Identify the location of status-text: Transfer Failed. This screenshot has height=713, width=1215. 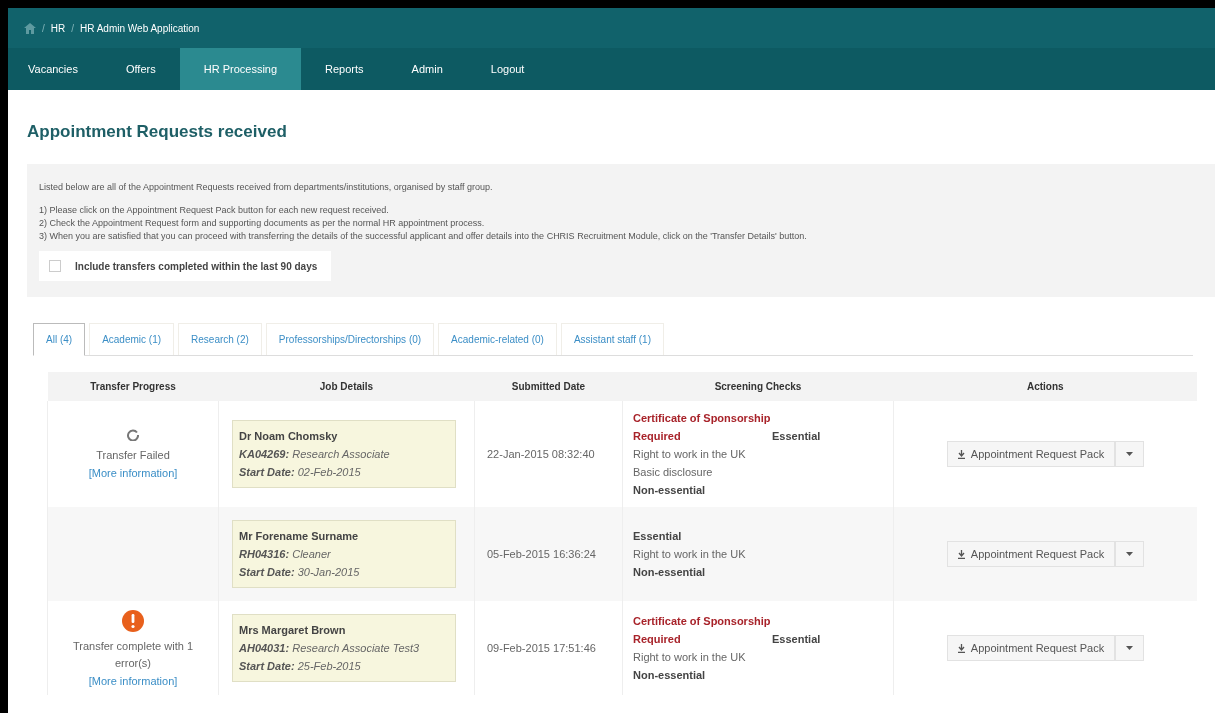
(133, 455).